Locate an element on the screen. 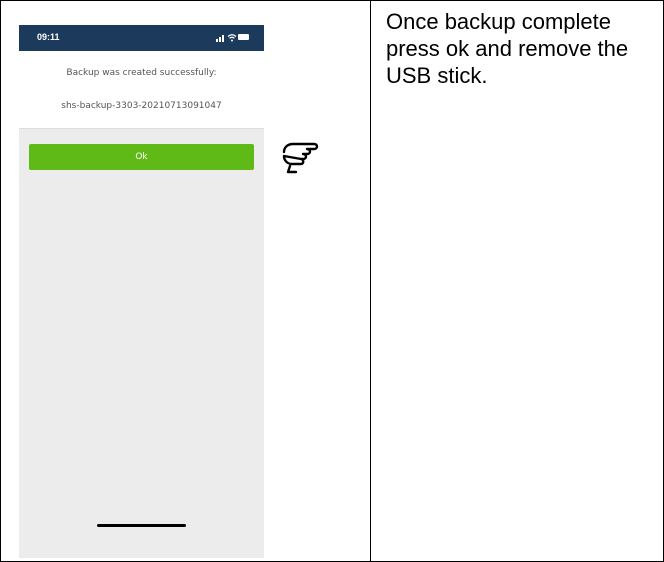 The height and width of the screenshot is (562, 664). pointing-hand-icon is located at coordinates (300, 158).